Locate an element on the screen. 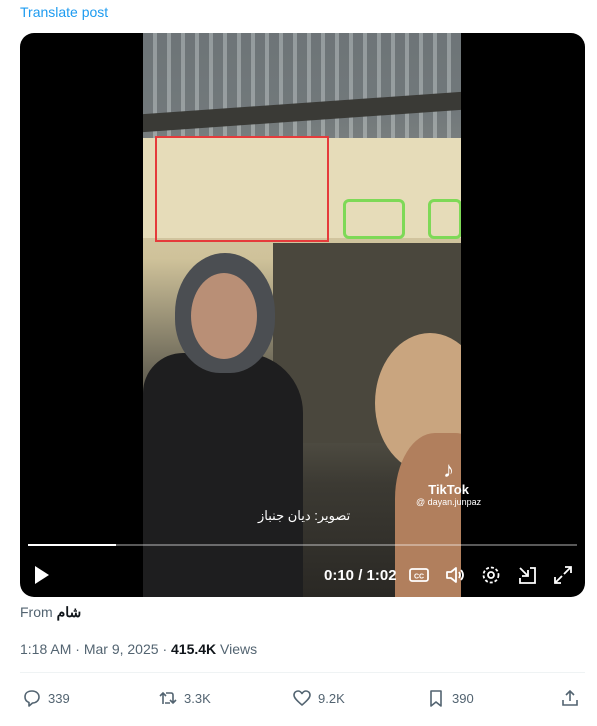 Image resolution: width=597 pixels, height=726 pixels. divider is located at coordinates (302, 672).